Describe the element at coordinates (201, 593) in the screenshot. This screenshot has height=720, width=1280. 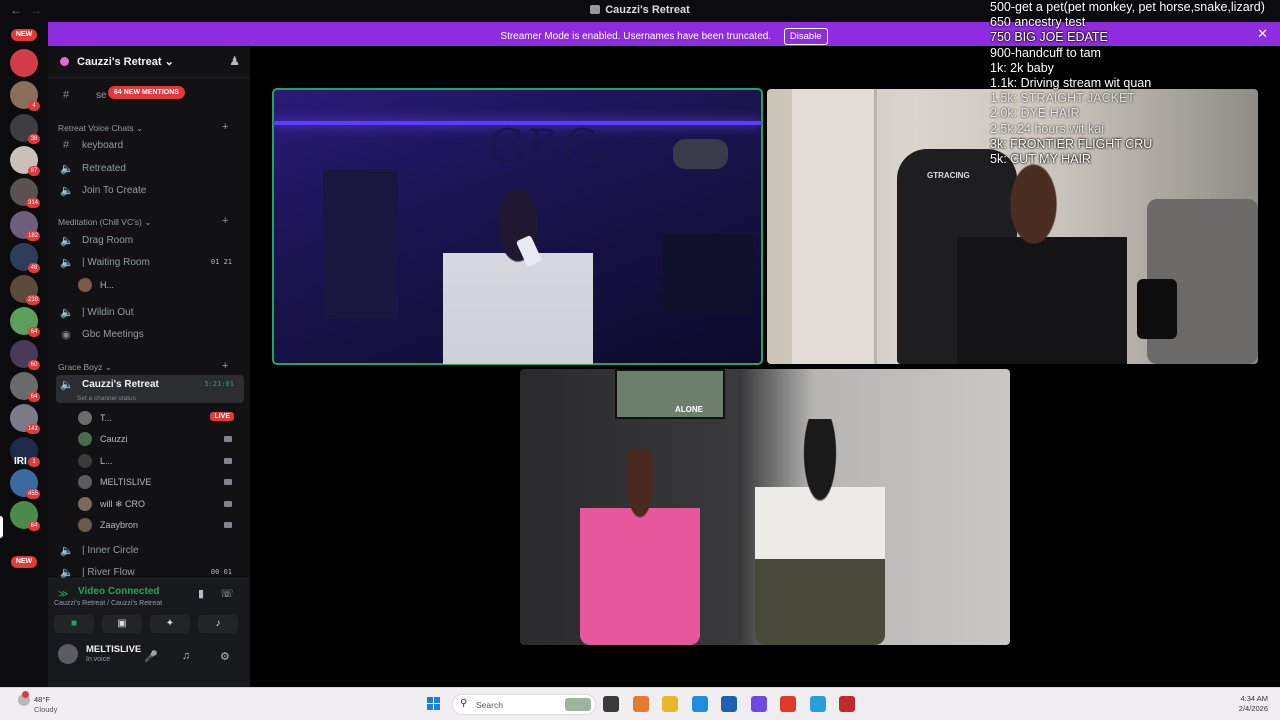
I see `noise-suppression-icon: ▮` at that location.